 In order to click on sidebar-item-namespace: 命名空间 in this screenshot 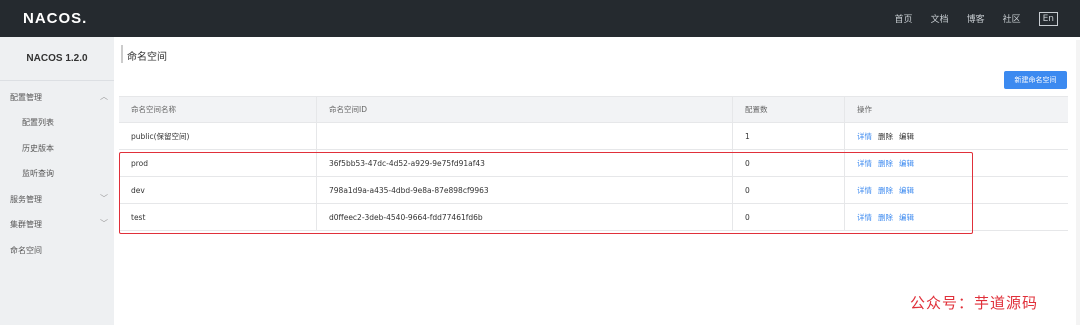, I will do `click(26, 250)`.